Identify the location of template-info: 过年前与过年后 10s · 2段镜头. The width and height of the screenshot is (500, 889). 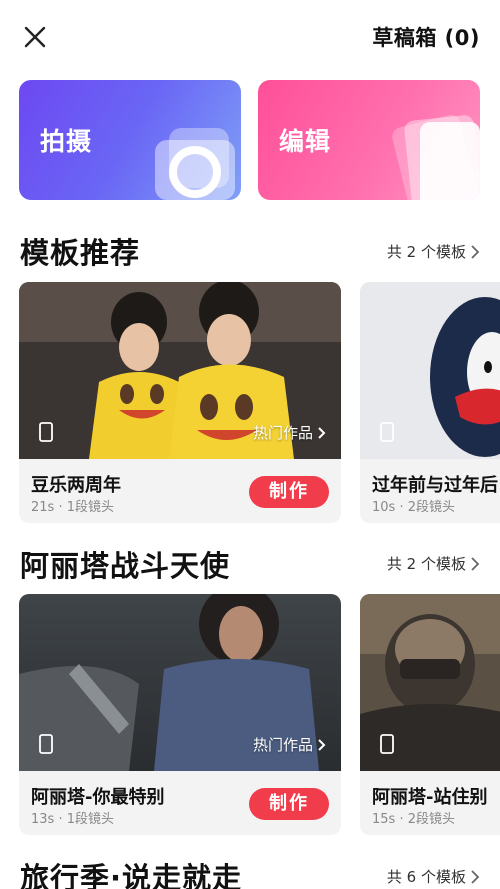
(430, 491).